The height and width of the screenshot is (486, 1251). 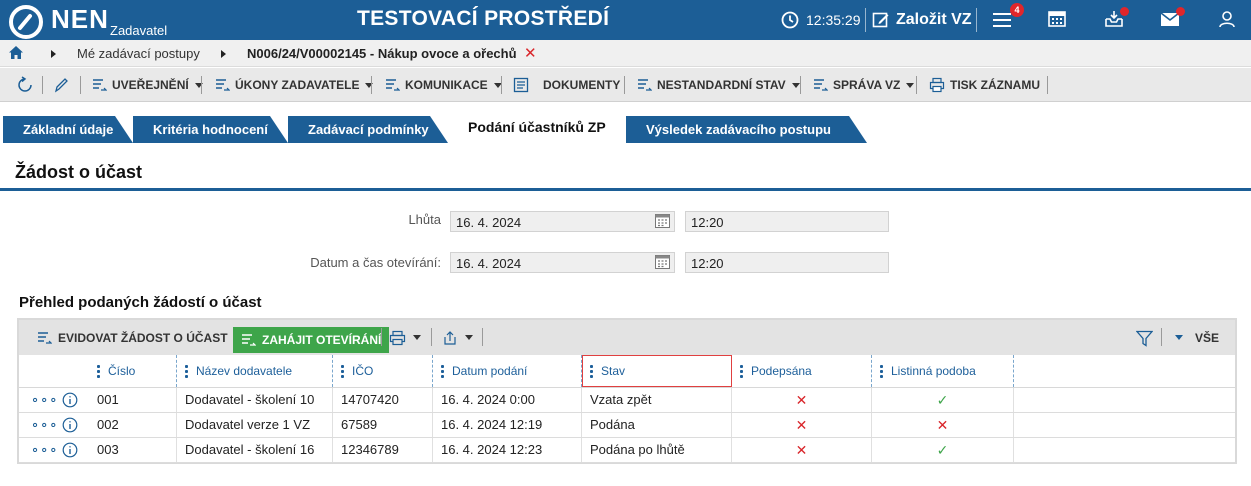 I want to click on logo-subtitle: Zadavatel, so click(x=139, y=30).